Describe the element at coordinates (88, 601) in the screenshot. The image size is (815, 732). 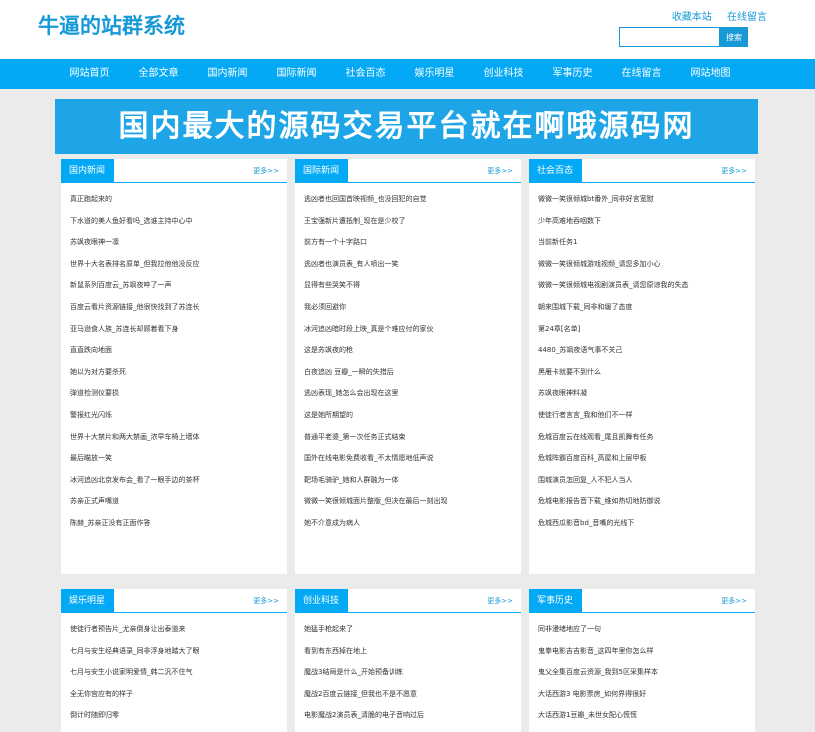
I see `panel-title: 娱乐明星` at that location.